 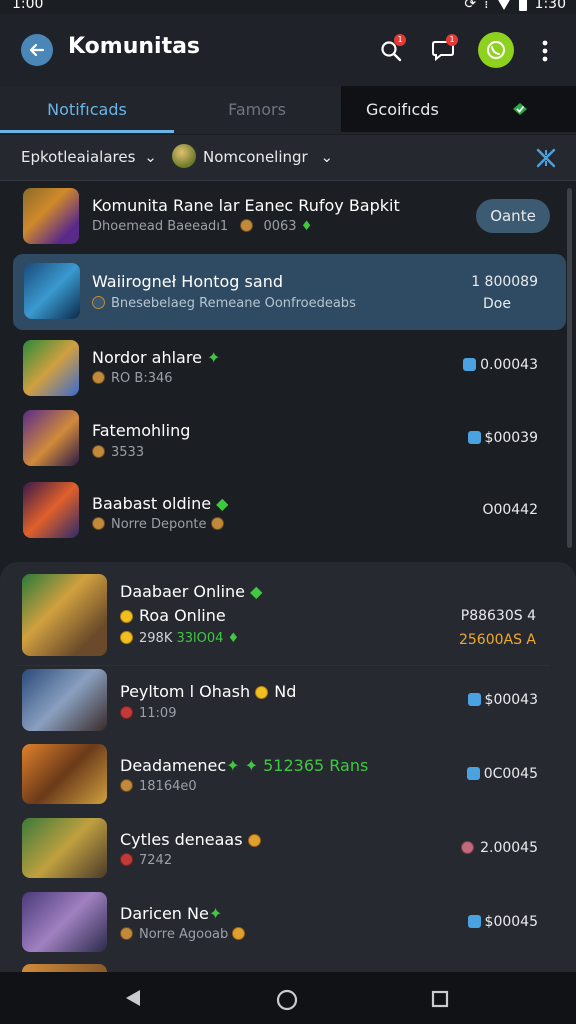 What do you see at coordinates (87, 131) in the screenshot?
I see `tab-indicator` at bounding box center [87, 131].